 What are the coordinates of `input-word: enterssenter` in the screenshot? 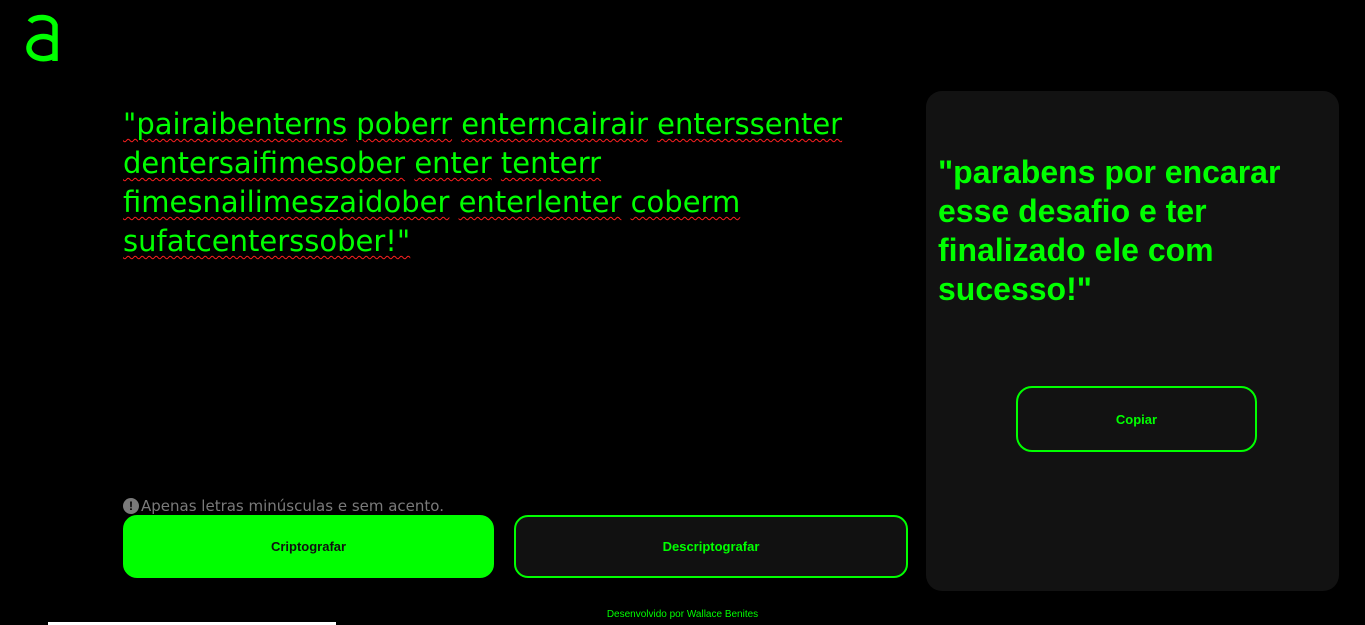 It's located at (750, 124).